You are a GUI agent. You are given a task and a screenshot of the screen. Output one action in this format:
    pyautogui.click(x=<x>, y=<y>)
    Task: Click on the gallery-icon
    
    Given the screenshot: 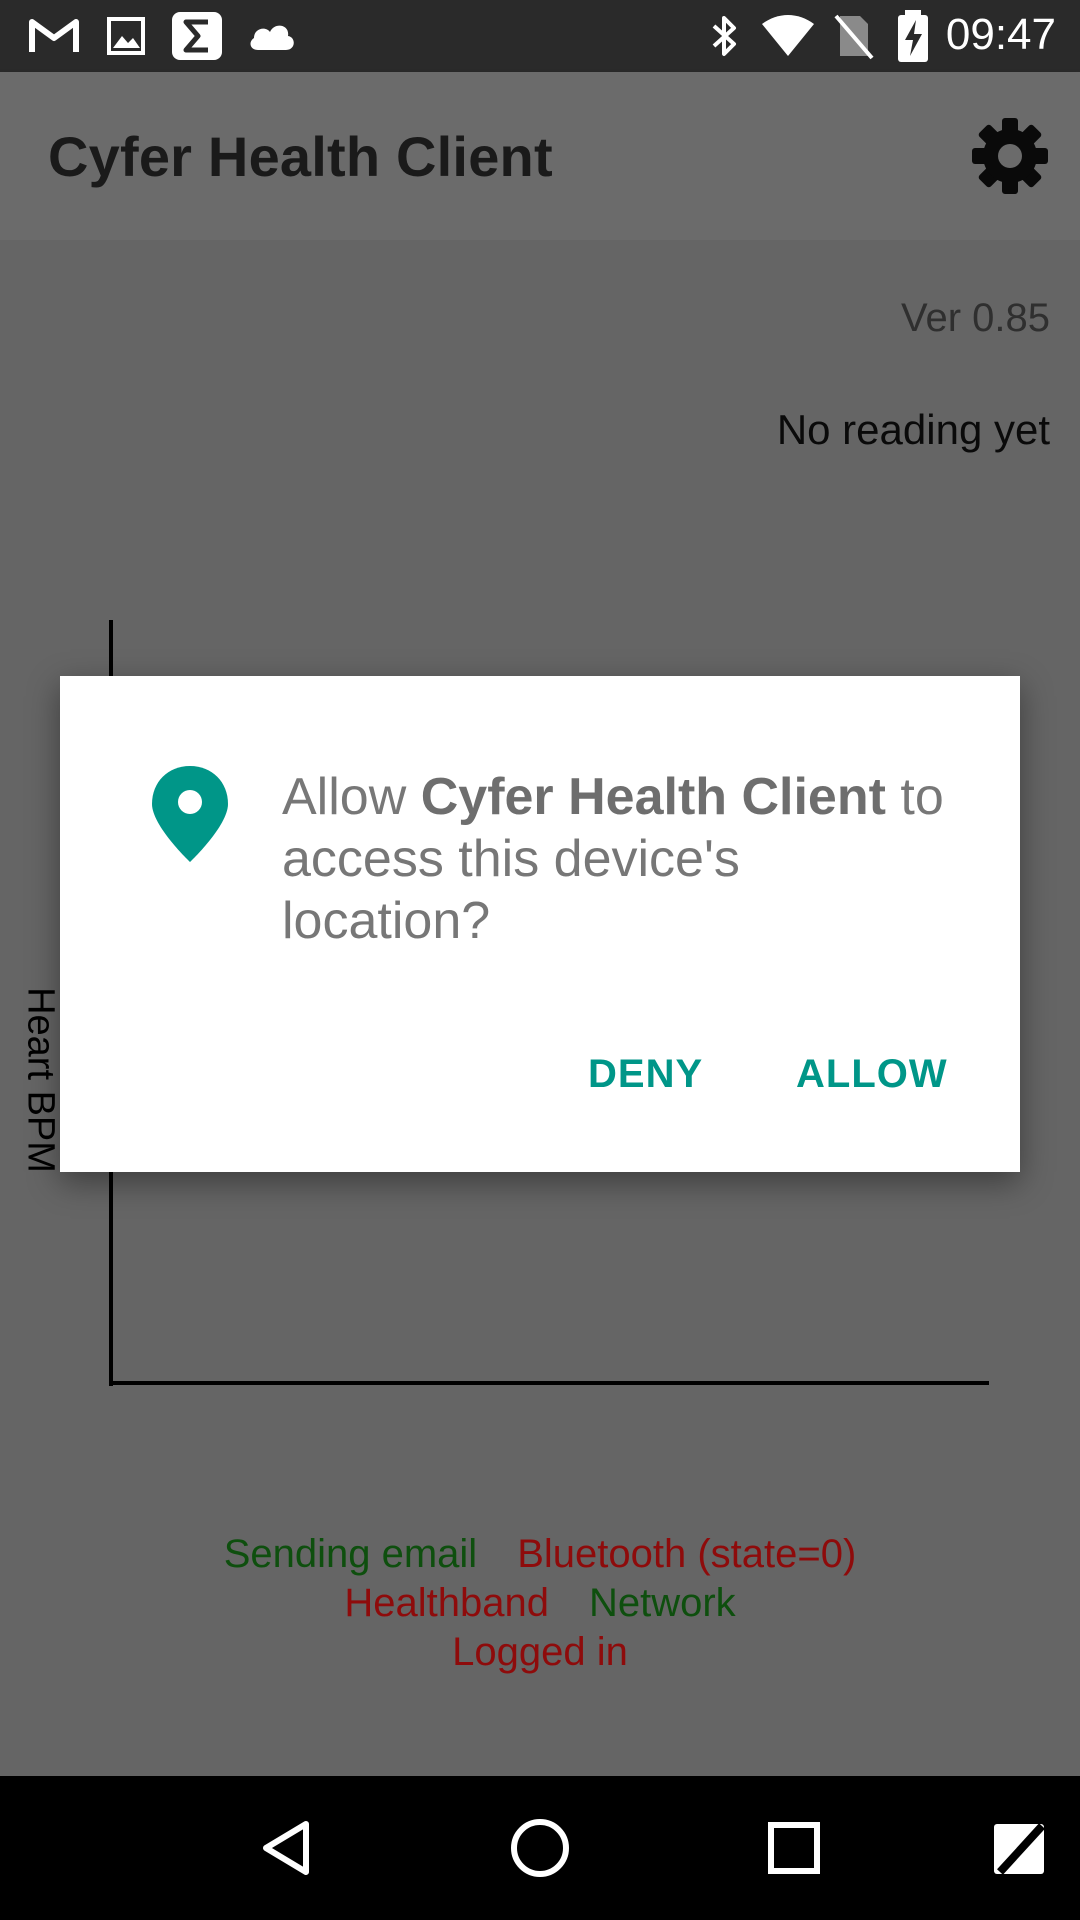 What is the action you would take?
    pyautogui.click(x=126, y=36)
    